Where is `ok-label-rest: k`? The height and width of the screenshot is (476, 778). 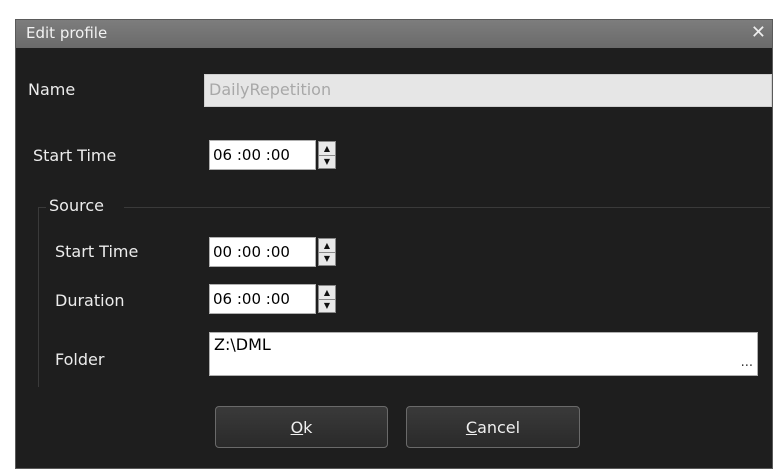
ok-label-rest: k is located at coordinates (308, 427).